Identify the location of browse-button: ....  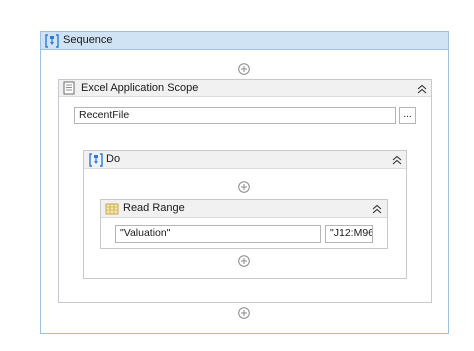
(407, 115).